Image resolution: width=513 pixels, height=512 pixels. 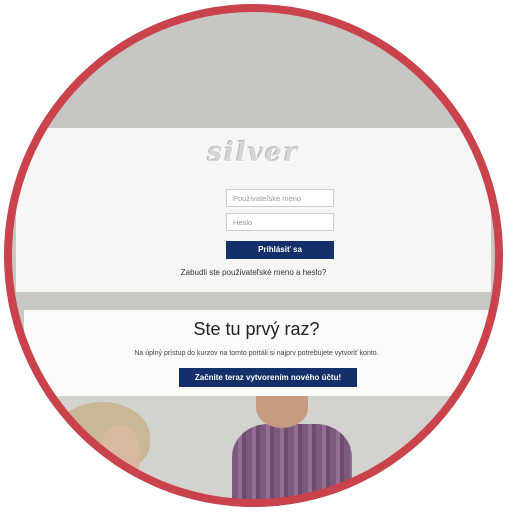 What do you see at coordinates (253, 272) in the screenshot?
I see `forgot-credentials-link: Zabudli ste používateľské meno a heslo?` at bounding box center [253, 272].